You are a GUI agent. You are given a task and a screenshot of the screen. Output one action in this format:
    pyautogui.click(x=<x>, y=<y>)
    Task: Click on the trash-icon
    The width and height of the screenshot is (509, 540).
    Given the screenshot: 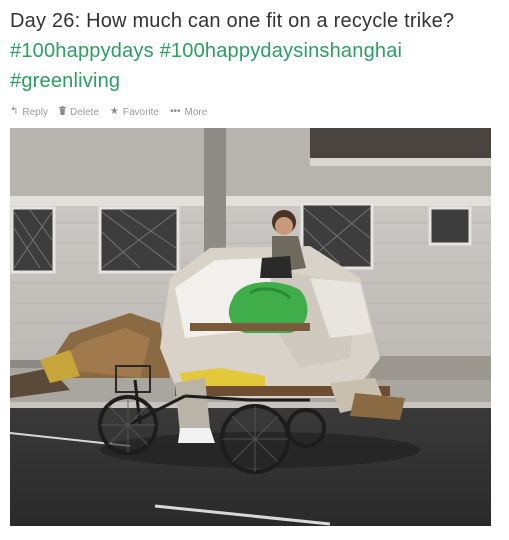 What is the action you would take?
    pyautogui.click(x=62, y=112)
    